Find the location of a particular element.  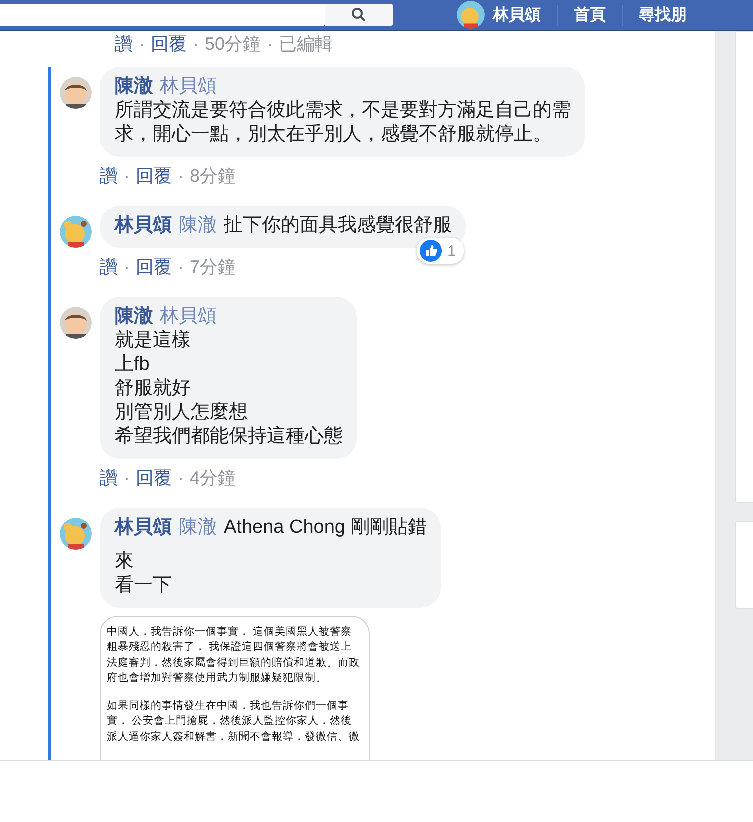

search-icon is located at coordinates (359, 15).